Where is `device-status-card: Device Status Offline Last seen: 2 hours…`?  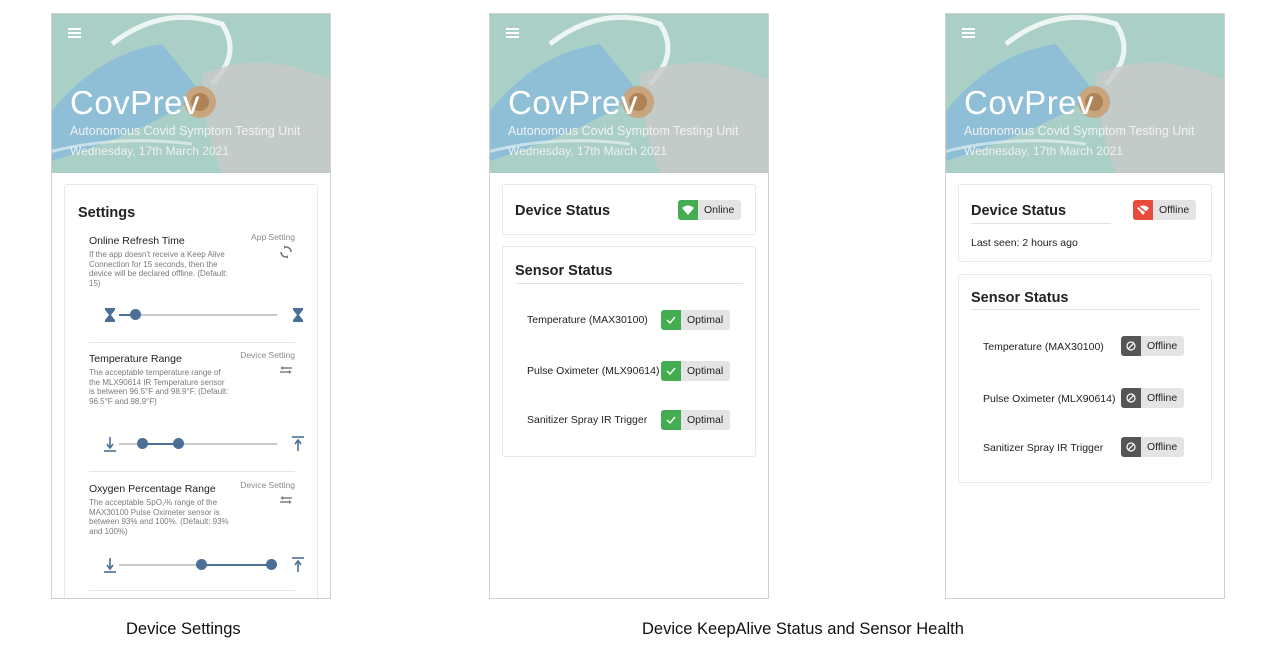 device-status-card: Device Status Offline Last seen: 2 hours… is located at coordinates (1085, 223).